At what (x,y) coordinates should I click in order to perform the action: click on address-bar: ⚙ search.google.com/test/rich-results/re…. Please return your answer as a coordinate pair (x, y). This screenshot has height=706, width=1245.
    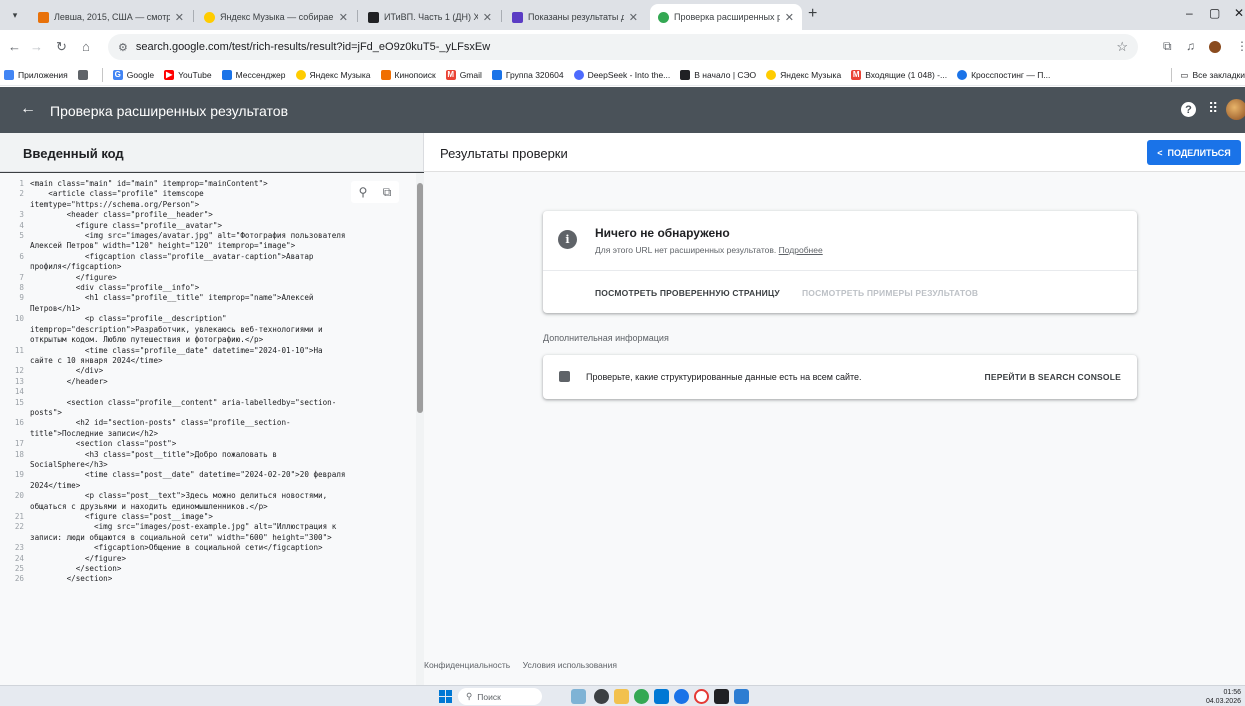
    Looking at the image, I should click on (623, 47).